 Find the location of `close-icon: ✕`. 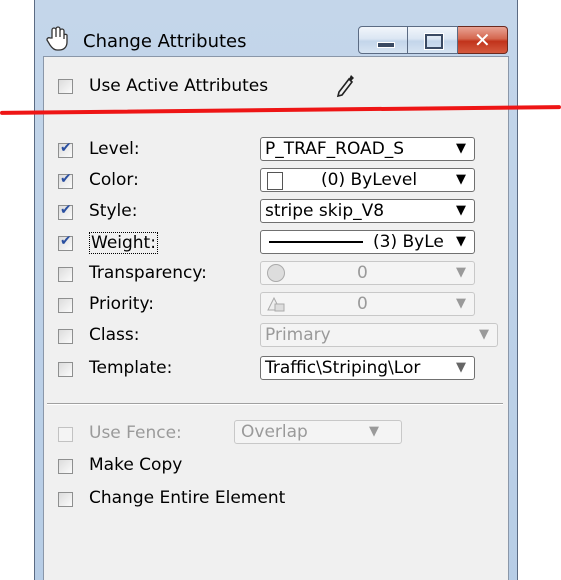

close-icon: ✕ is located at coordinates (482, 40).